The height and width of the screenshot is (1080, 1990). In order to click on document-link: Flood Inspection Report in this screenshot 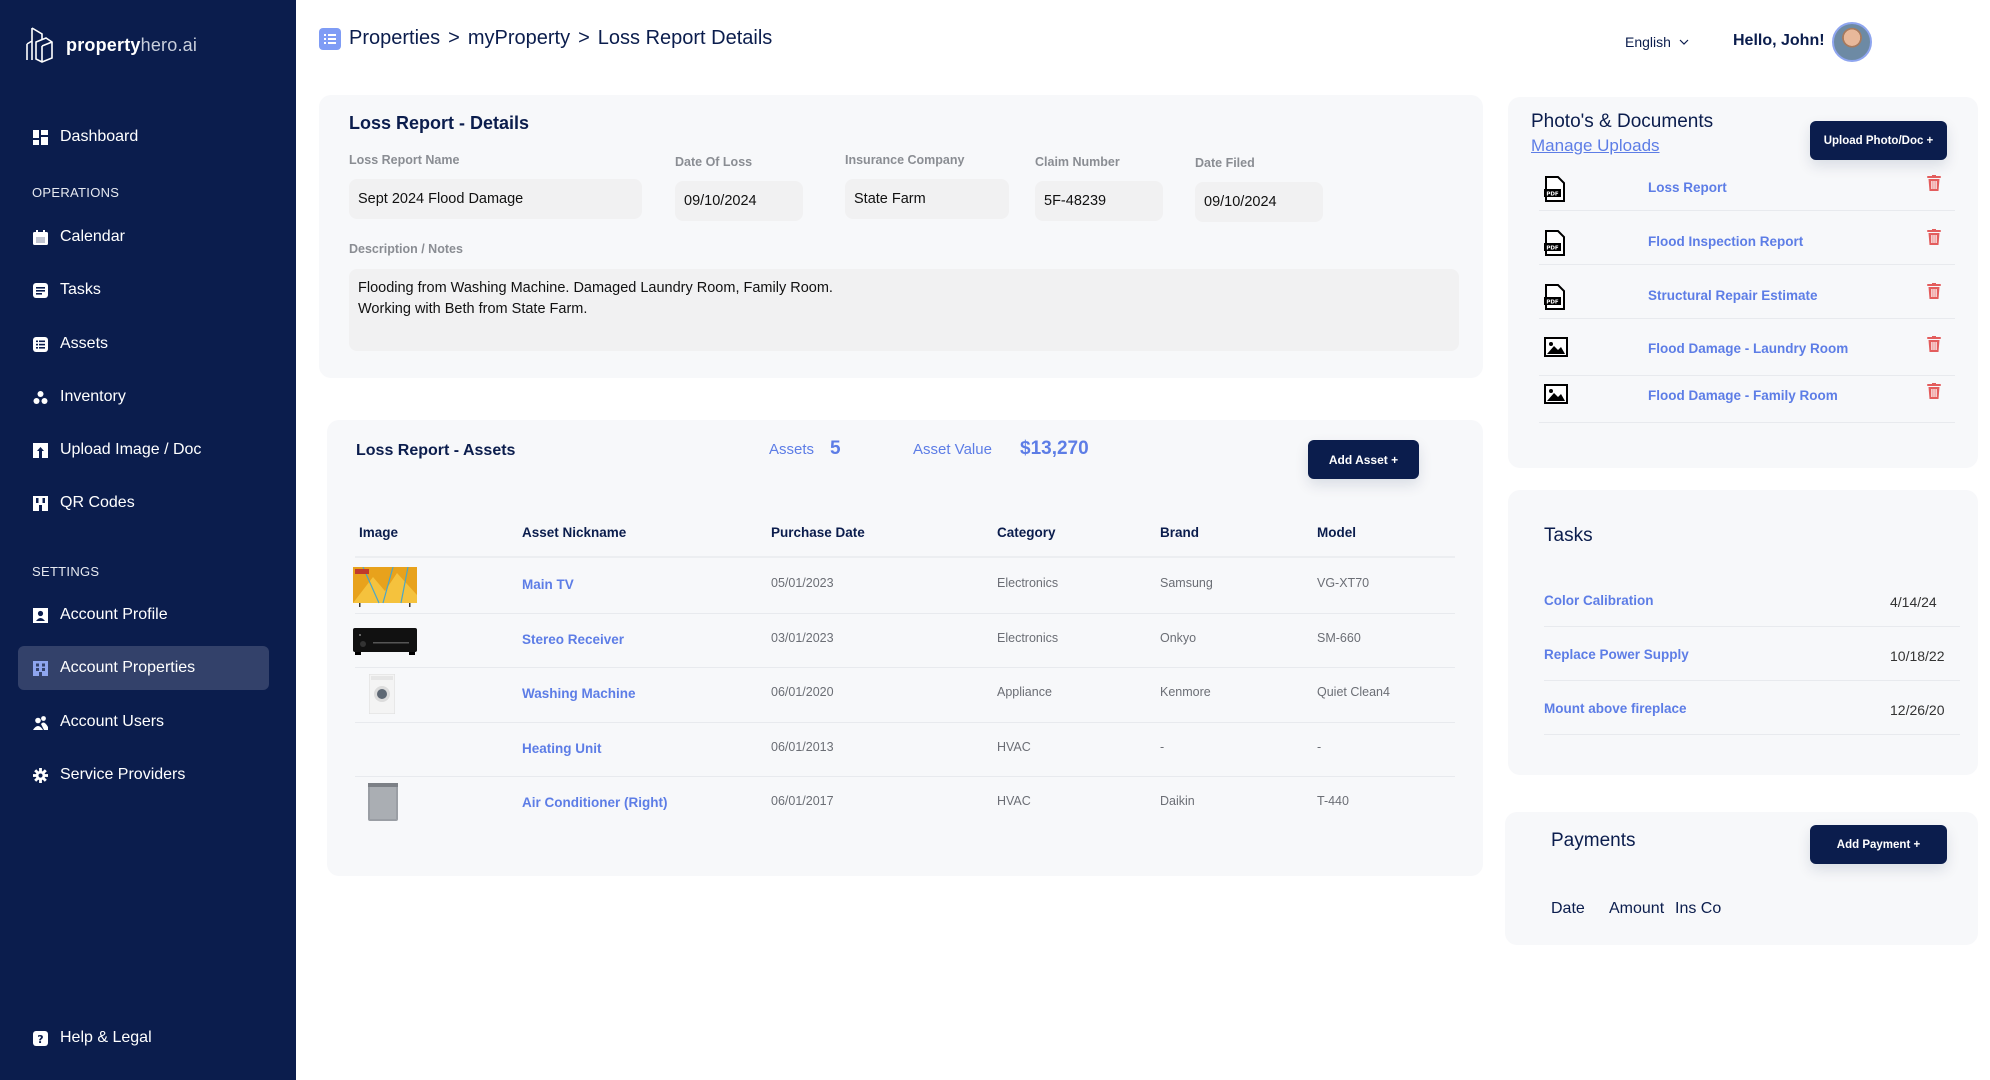, I will do `click(1725, 241)`.